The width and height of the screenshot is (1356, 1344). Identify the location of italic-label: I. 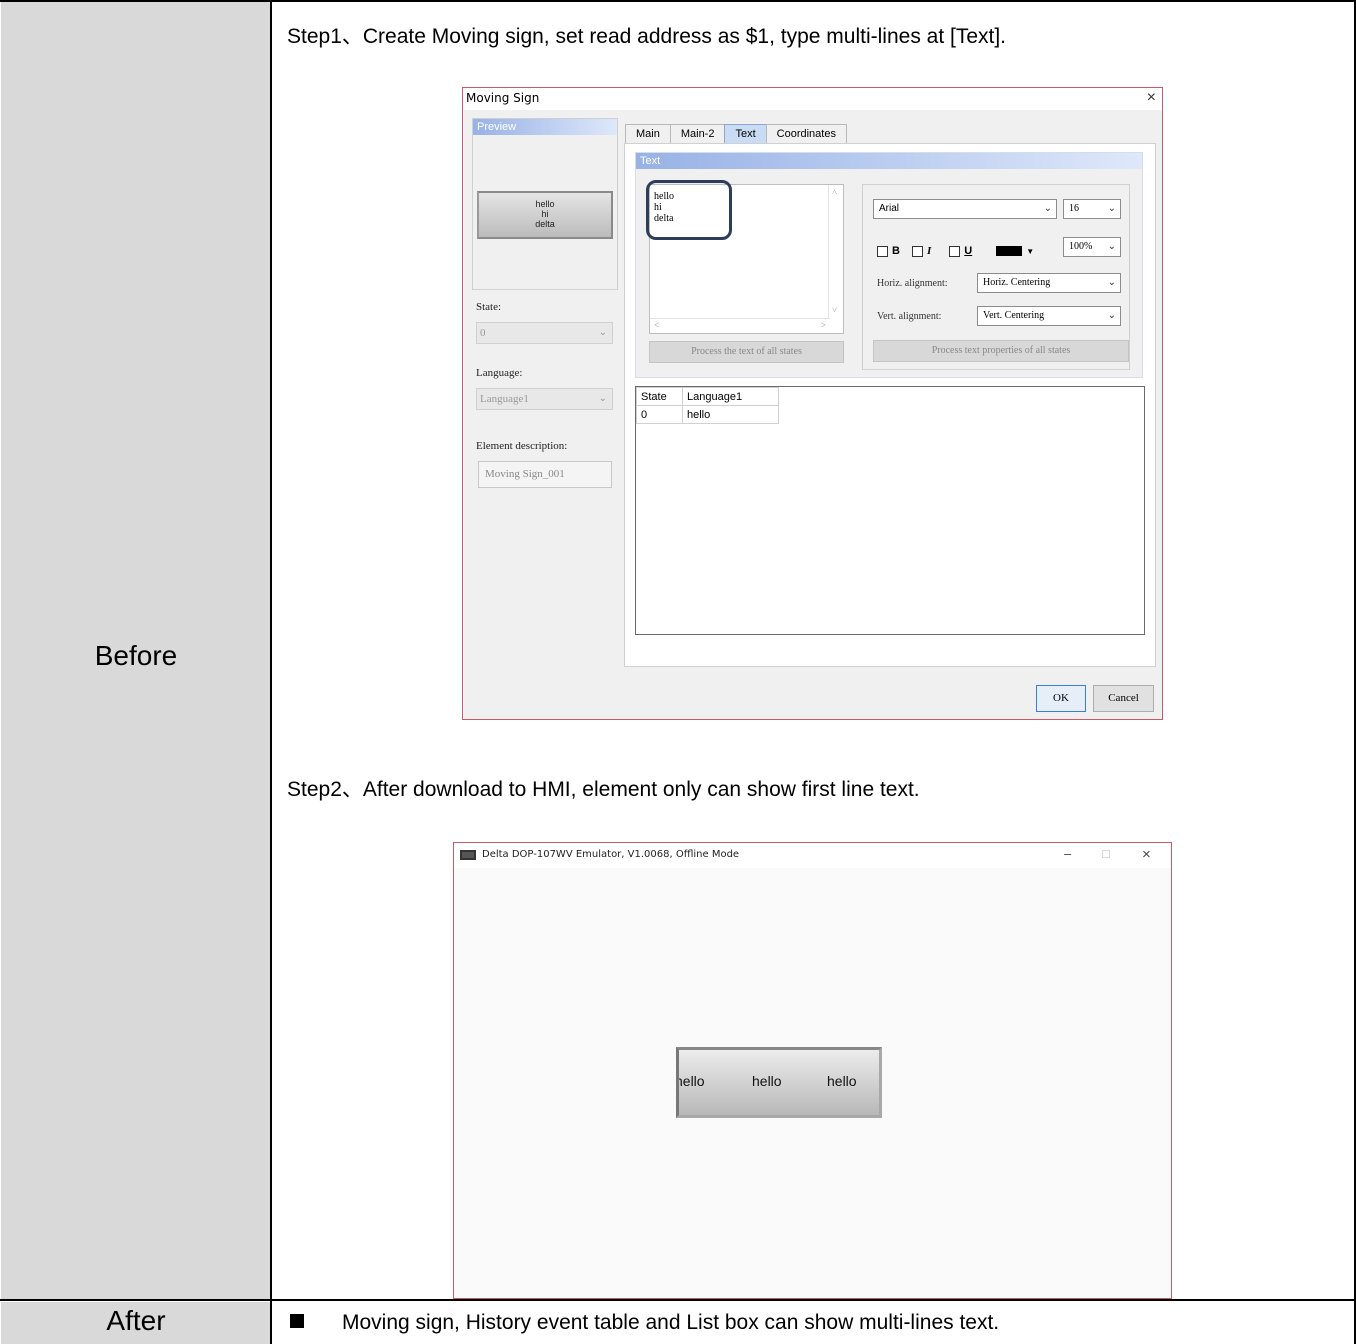
(929, 251).